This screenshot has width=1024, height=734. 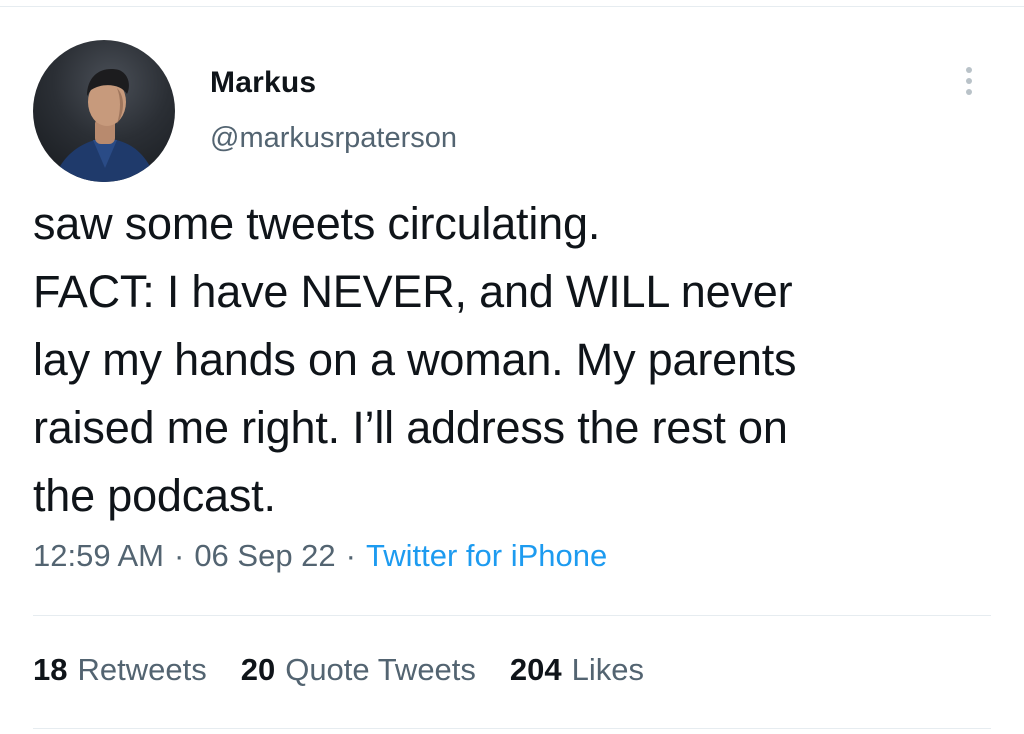 What do you see at coordinates (50, 669) in the screenshot?
I see `retweets-count: 18` at bounding box center [50, 669].